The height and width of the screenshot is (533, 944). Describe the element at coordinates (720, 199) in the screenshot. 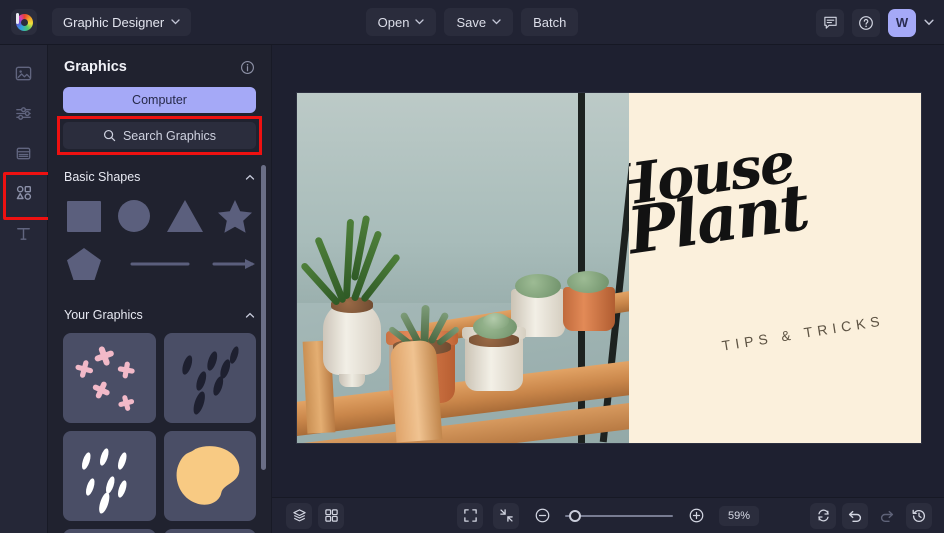

I see `artboard-headline: House Plant` at that location.